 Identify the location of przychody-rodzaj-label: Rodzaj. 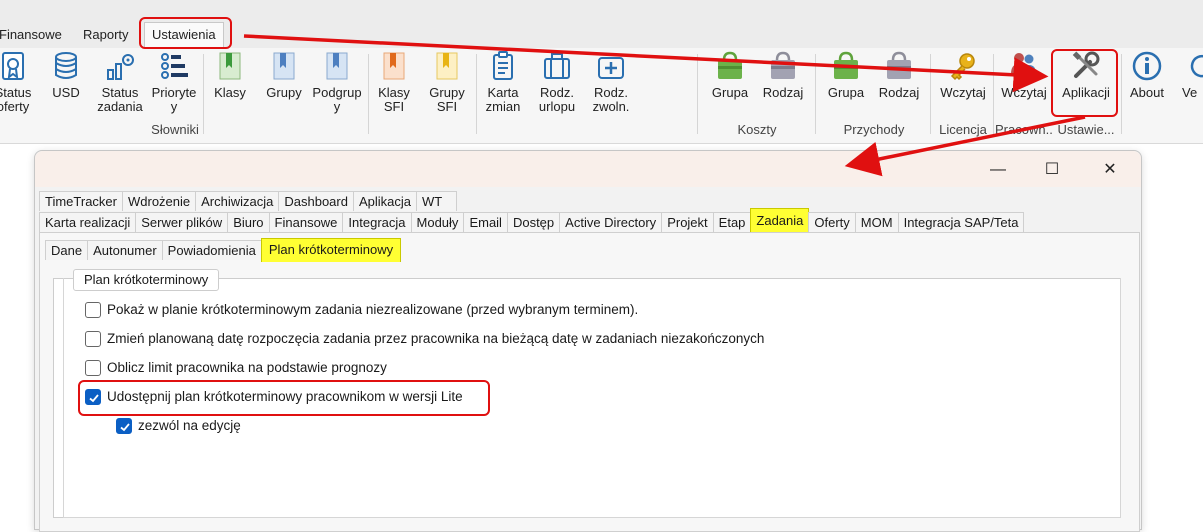
(899, 92).